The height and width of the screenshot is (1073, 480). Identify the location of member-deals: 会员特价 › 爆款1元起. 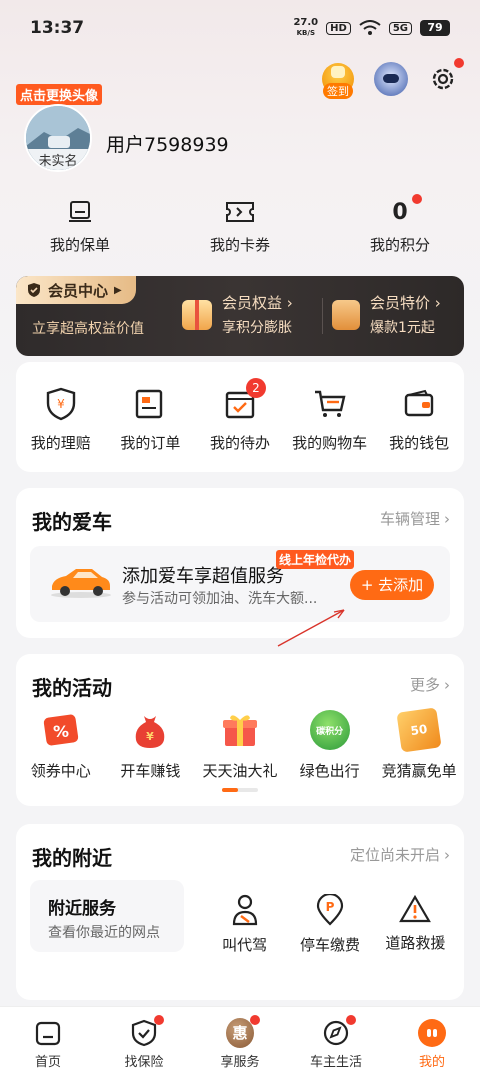
(386, 314).